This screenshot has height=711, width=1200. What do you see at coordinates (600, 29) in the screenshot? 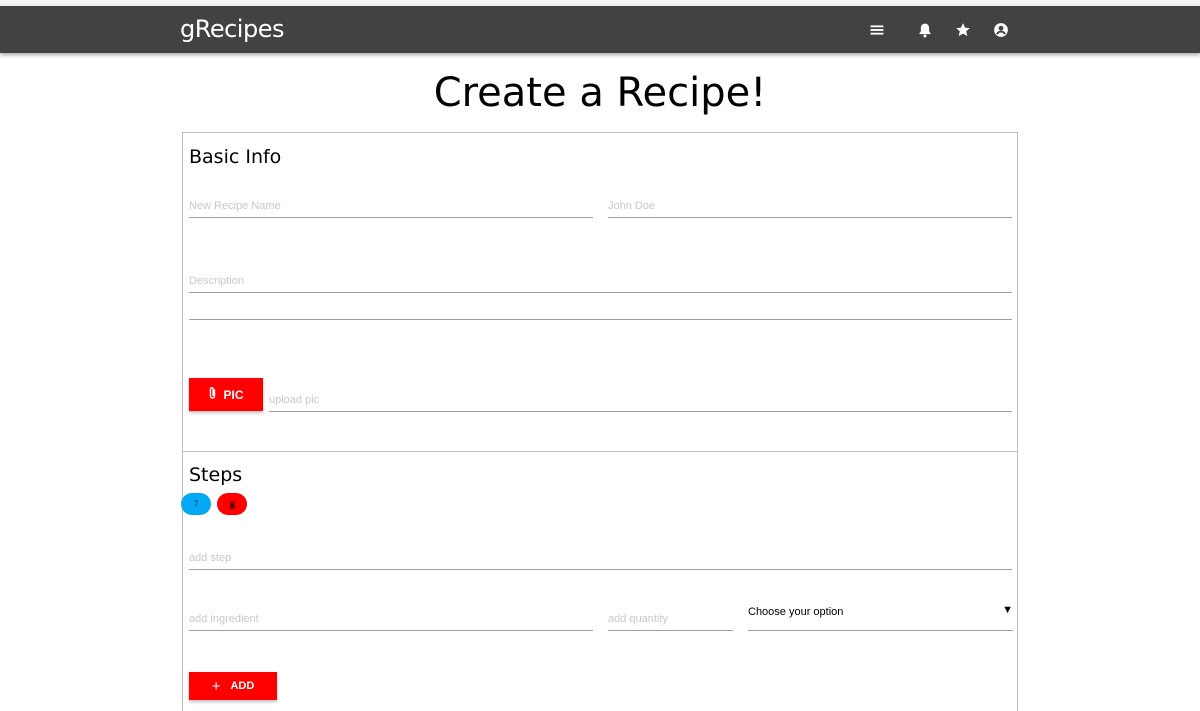
I see `navbar: gRecipes` at bounding box center [600, 29].